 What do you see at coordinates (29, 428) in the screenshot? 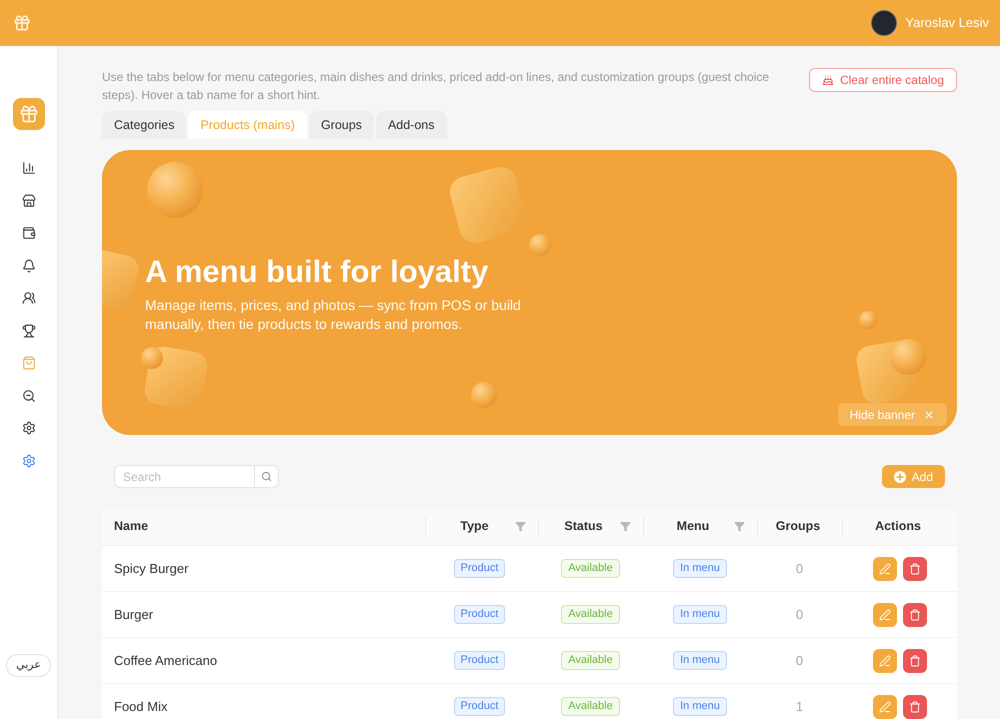
I see `settings-icon` at bounding box center [29, 428].